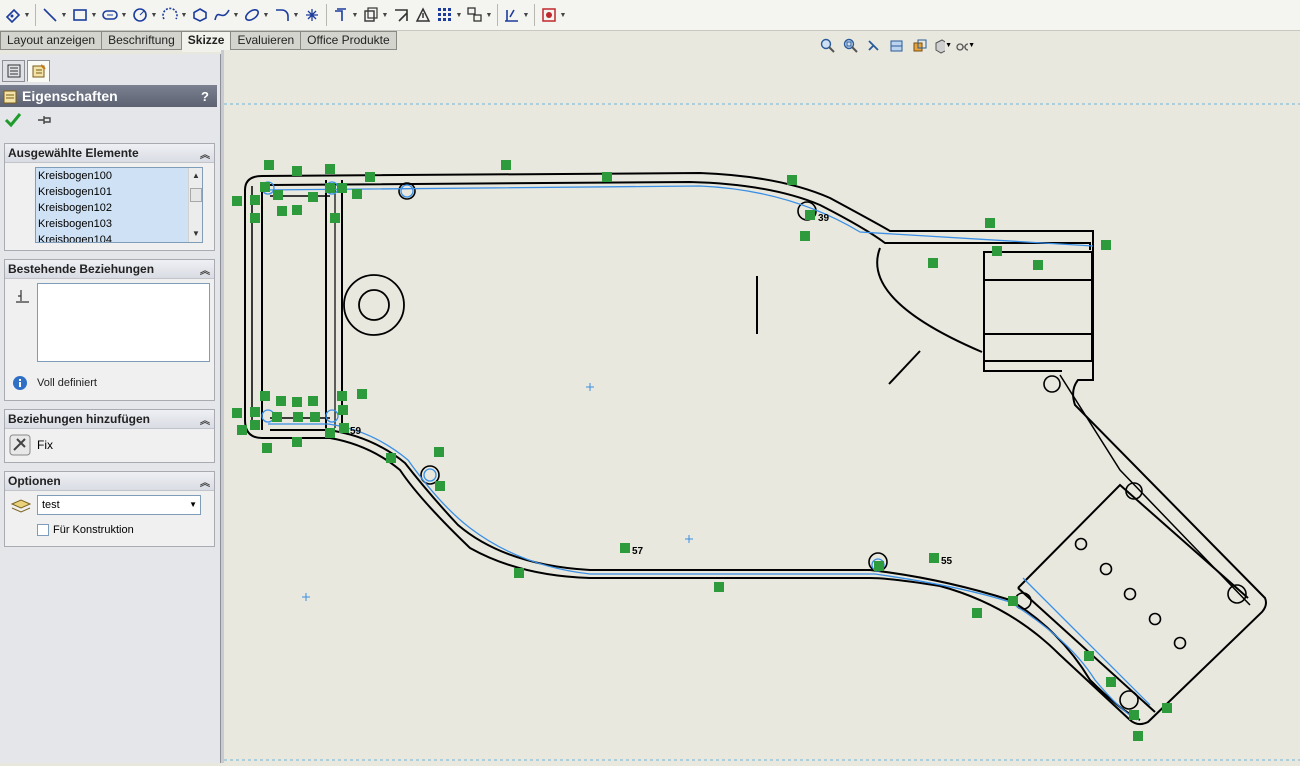 Image resolution: width=1300 pixels, height=766 pixels. I want to click on polygon-button, so click(200, 15).